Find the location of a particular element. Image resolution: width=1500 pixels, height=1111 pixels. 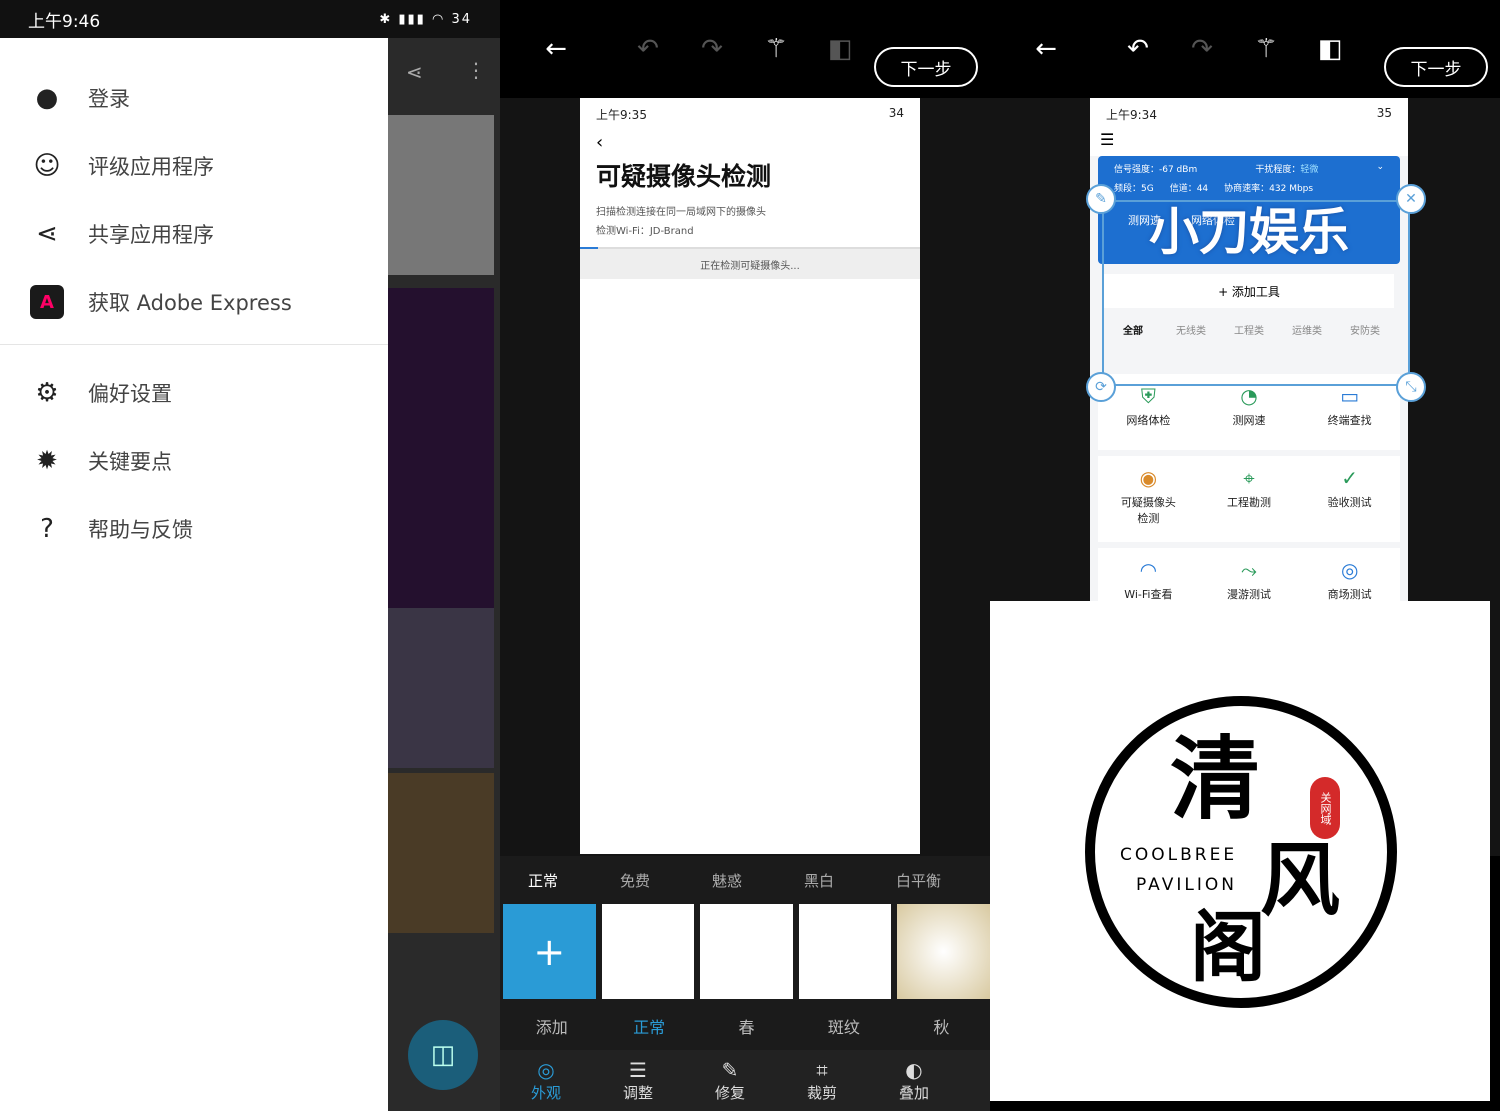

account-icon: ● is located at coordinates (47, 98).